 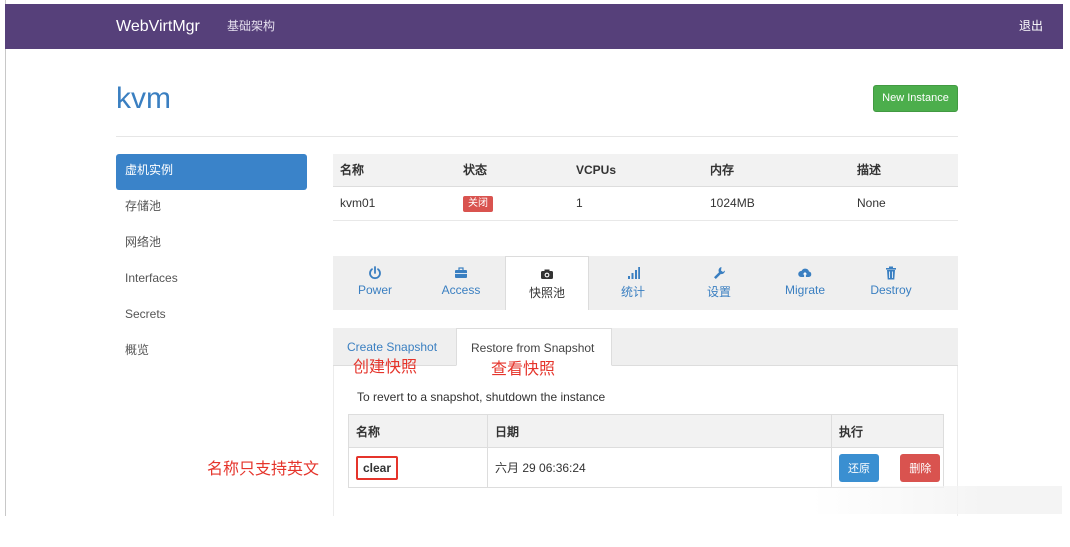 What do you see at coordinates (546, 293) in the screenshot?
I see `tab-label: 快照池` at bounding box center [546, 293].